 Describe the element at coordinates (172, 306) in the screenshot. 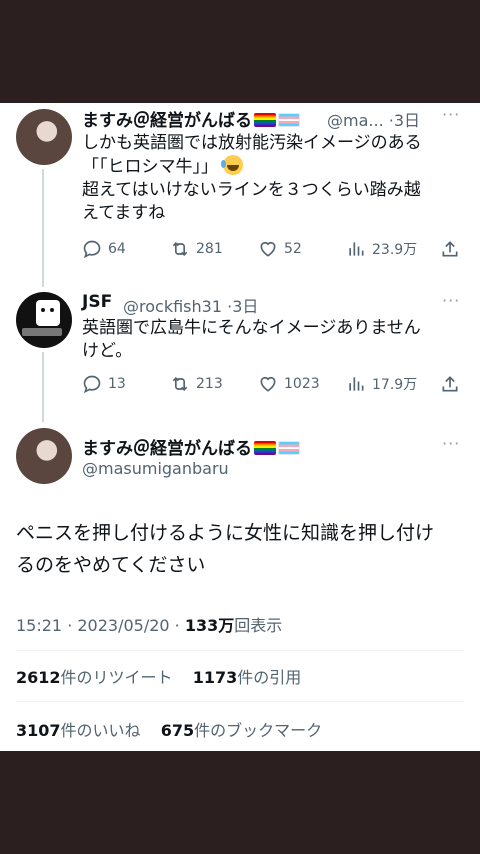

I see `author-handle: @rockfish31` at that location.